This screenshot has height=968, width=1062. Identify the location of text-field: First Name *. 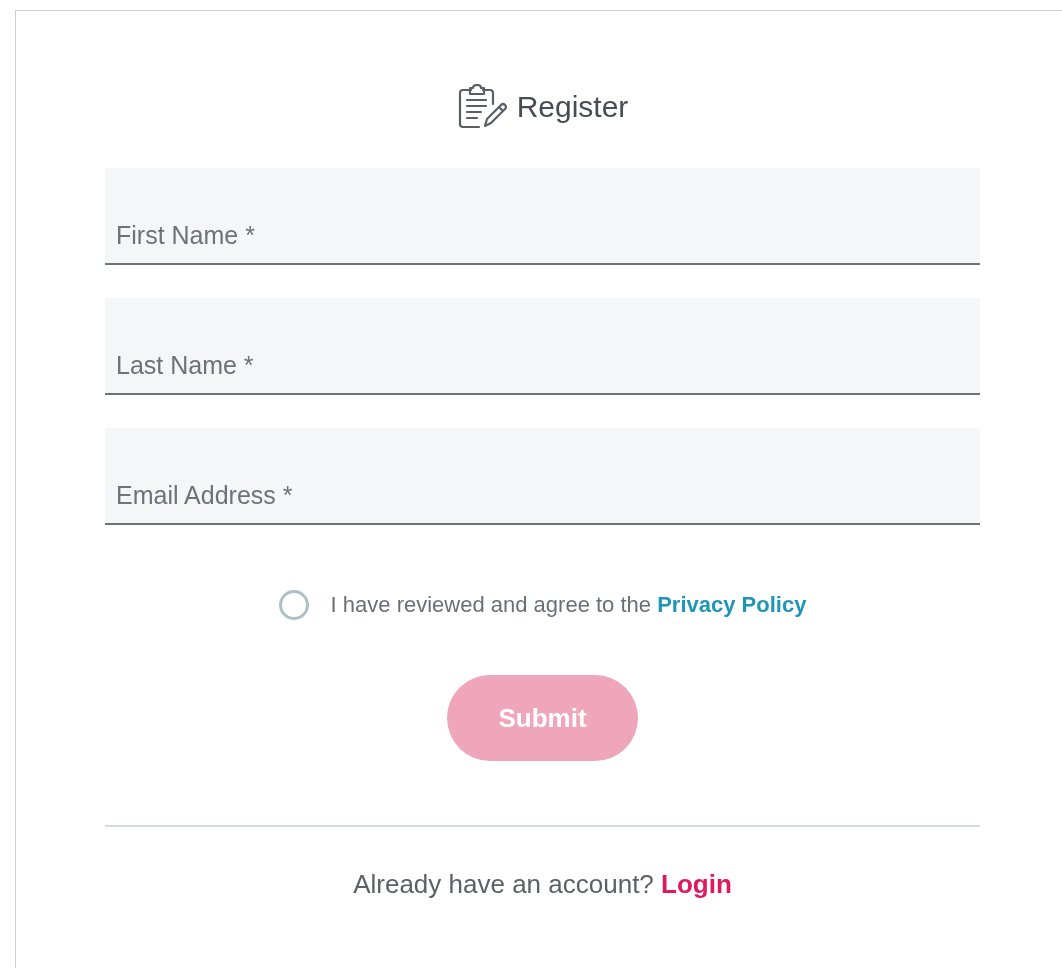
(542, 216).